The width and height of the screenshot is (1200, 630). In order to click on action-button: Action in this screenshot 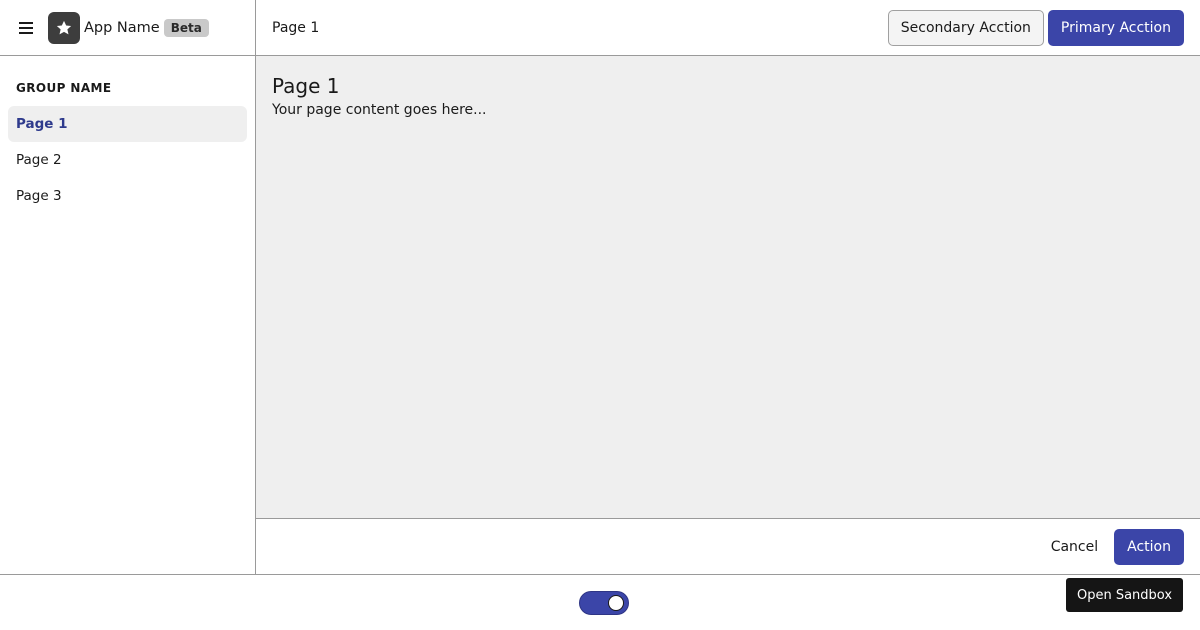, I will do `click(1149, 546)`.